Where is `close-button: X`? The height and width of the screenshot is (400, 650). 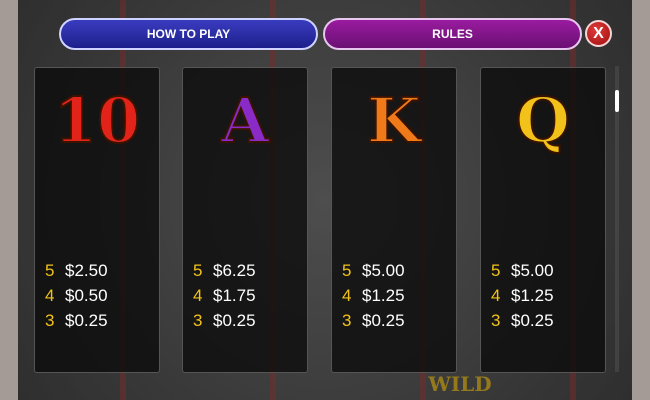
close-button: X is located at coordinates (598, 33).